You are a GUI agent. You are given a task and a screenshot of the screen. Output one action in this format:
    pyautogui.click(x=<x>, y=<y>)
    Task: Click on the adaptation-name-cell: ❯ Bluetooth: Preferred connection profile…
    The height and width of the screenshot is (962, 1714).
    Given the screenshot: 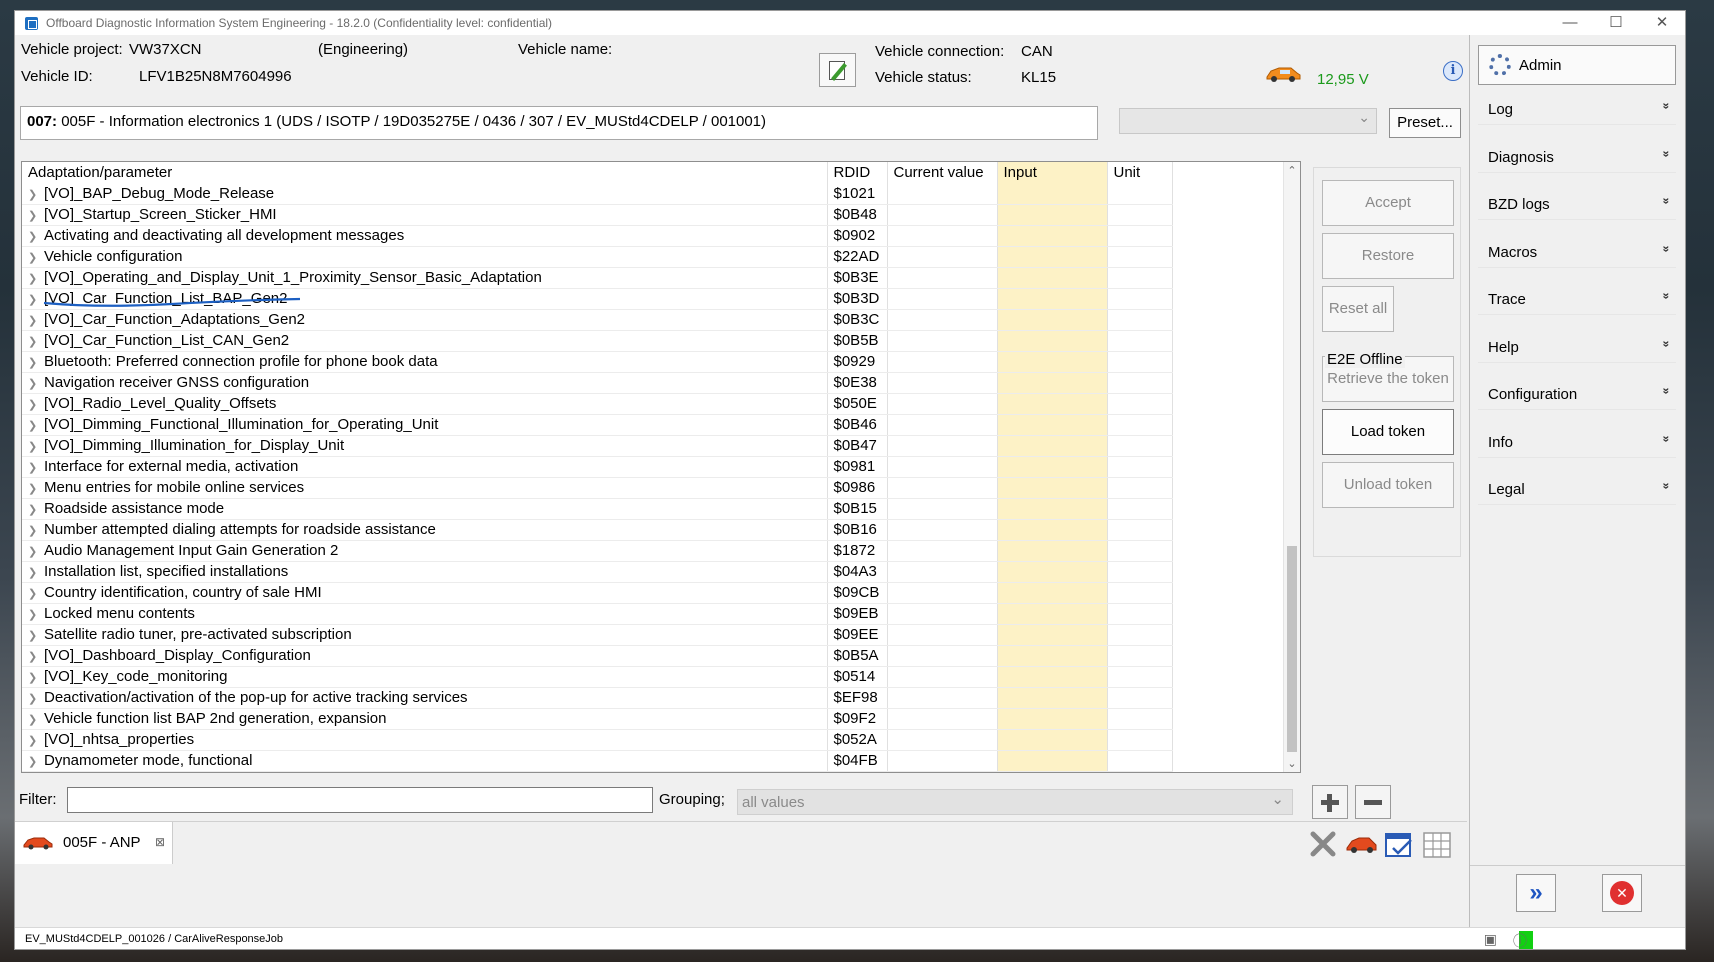 What is the action you would take?
    pyautogui.click(x=425, y=362)
    